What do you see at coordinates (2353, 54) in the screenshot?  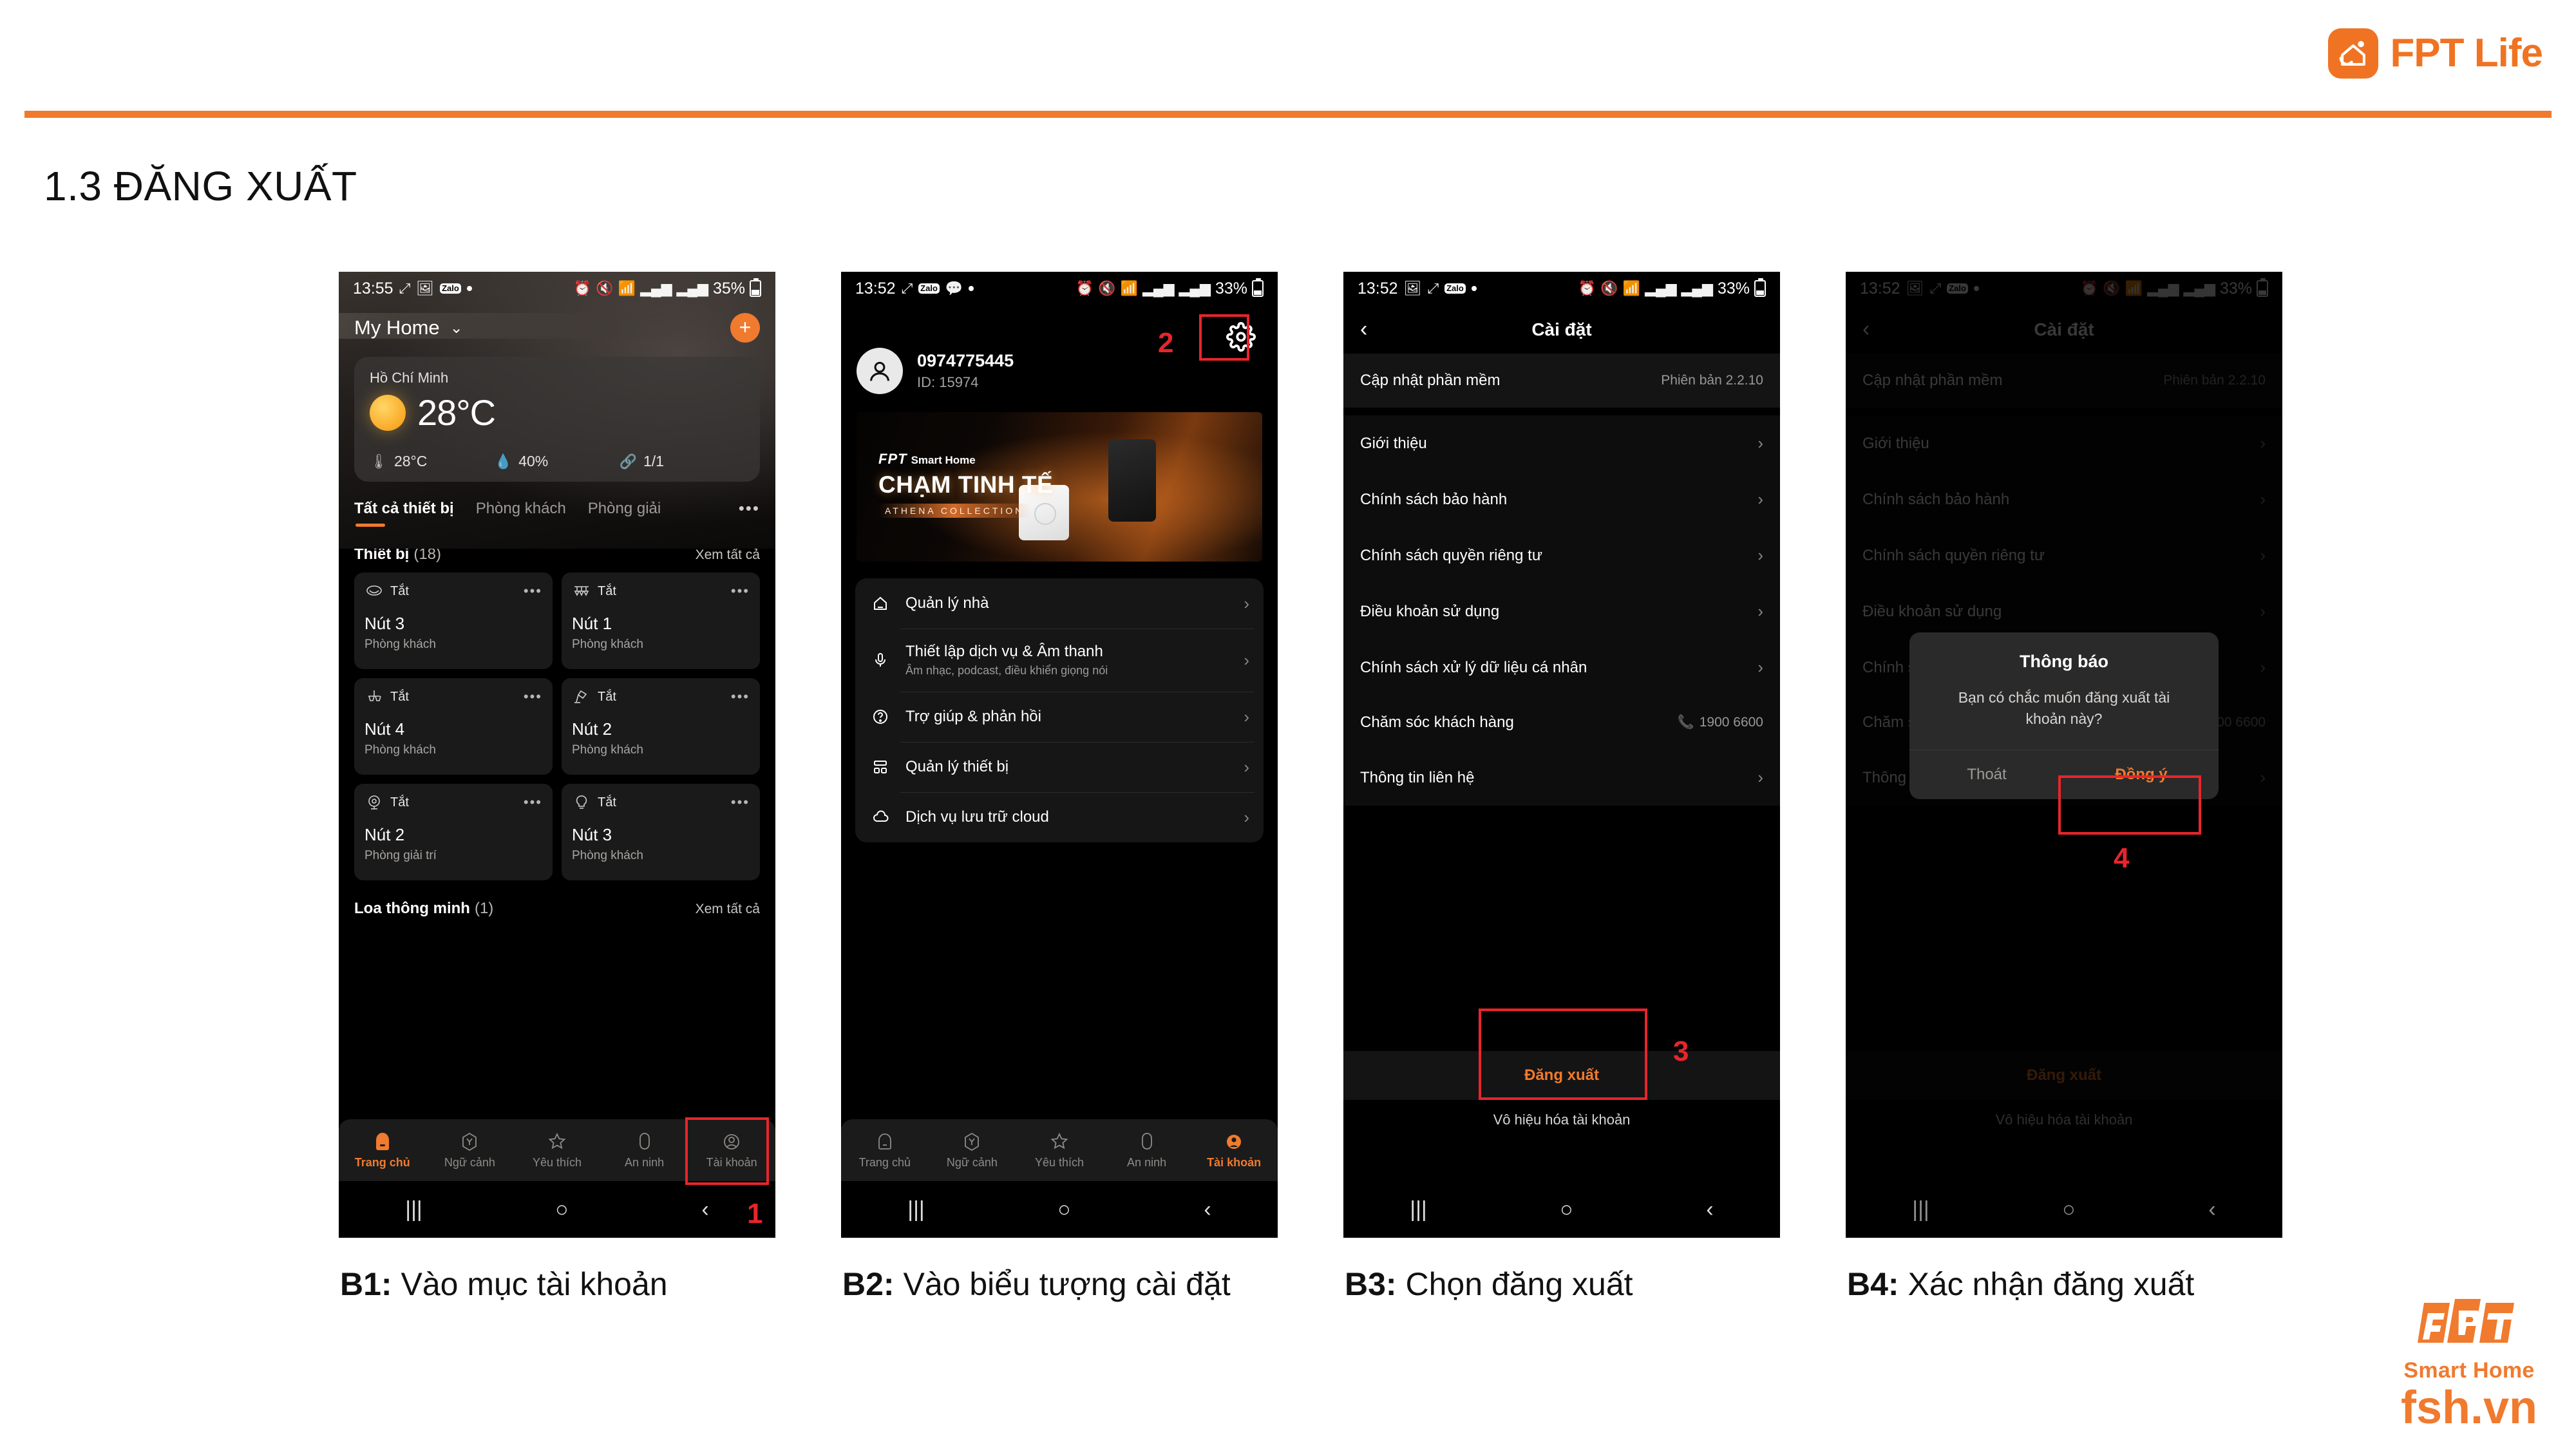 I see `fpt-life-house-icon` at bounding box center [2353, 54].